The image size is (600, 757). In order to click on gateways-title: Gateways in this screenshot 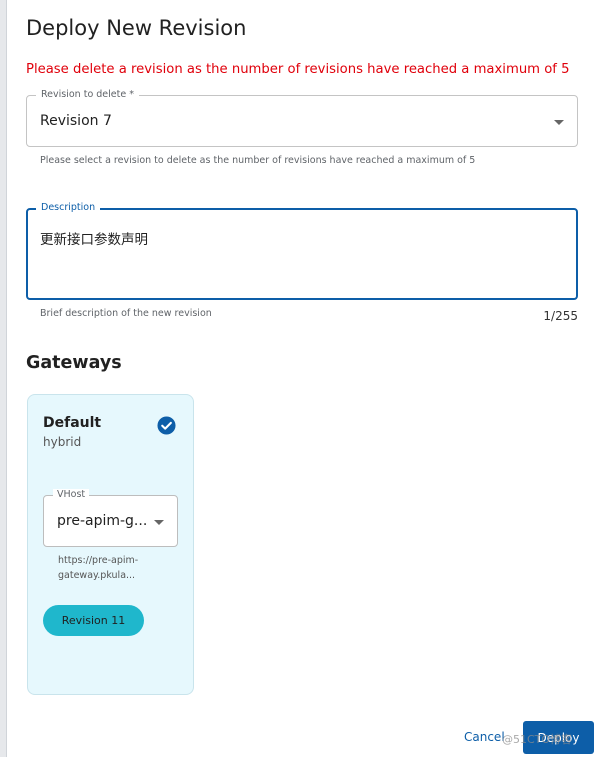, I will do `click(74, 363)`.